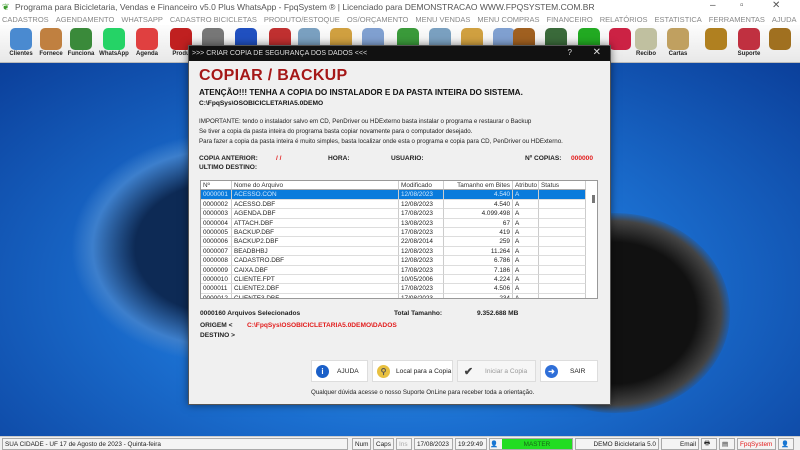 This screenshot has width=800, height=450. What do you see at coordinates (348, 371) in the screenshot?
I see `ajuda-label: AJUDA` at bounding box center [348, 371].